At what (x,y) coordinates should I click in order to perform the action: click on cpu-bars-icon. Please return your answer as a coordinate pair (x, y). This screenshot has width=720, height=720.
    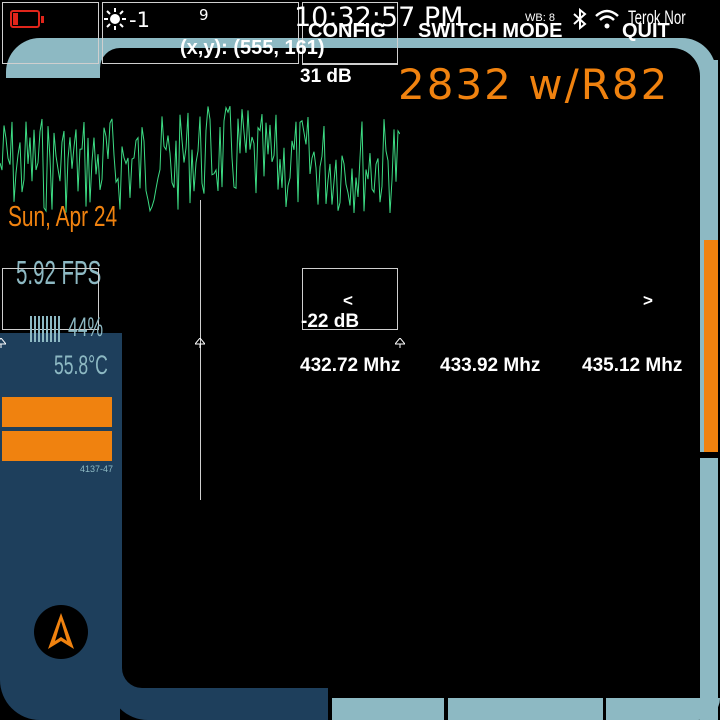
    Looking at the image, I should click on (47, 331).